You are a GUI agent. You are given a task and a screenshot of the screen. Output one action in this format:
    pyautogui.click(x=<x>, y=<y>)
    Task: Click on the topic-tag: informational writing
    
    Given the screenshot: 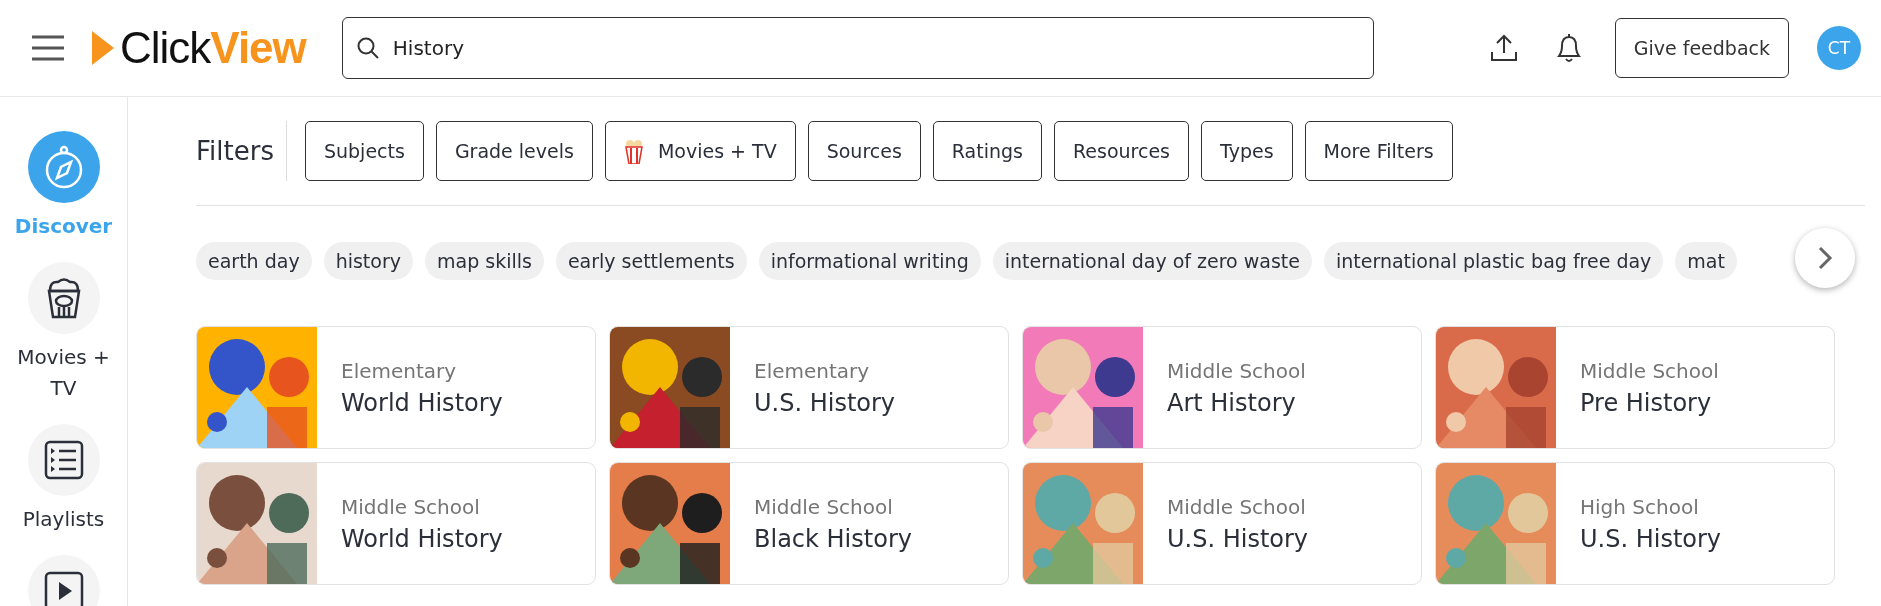 What is the action you would take?
    pyautogui.click(x=869, y=261)
    